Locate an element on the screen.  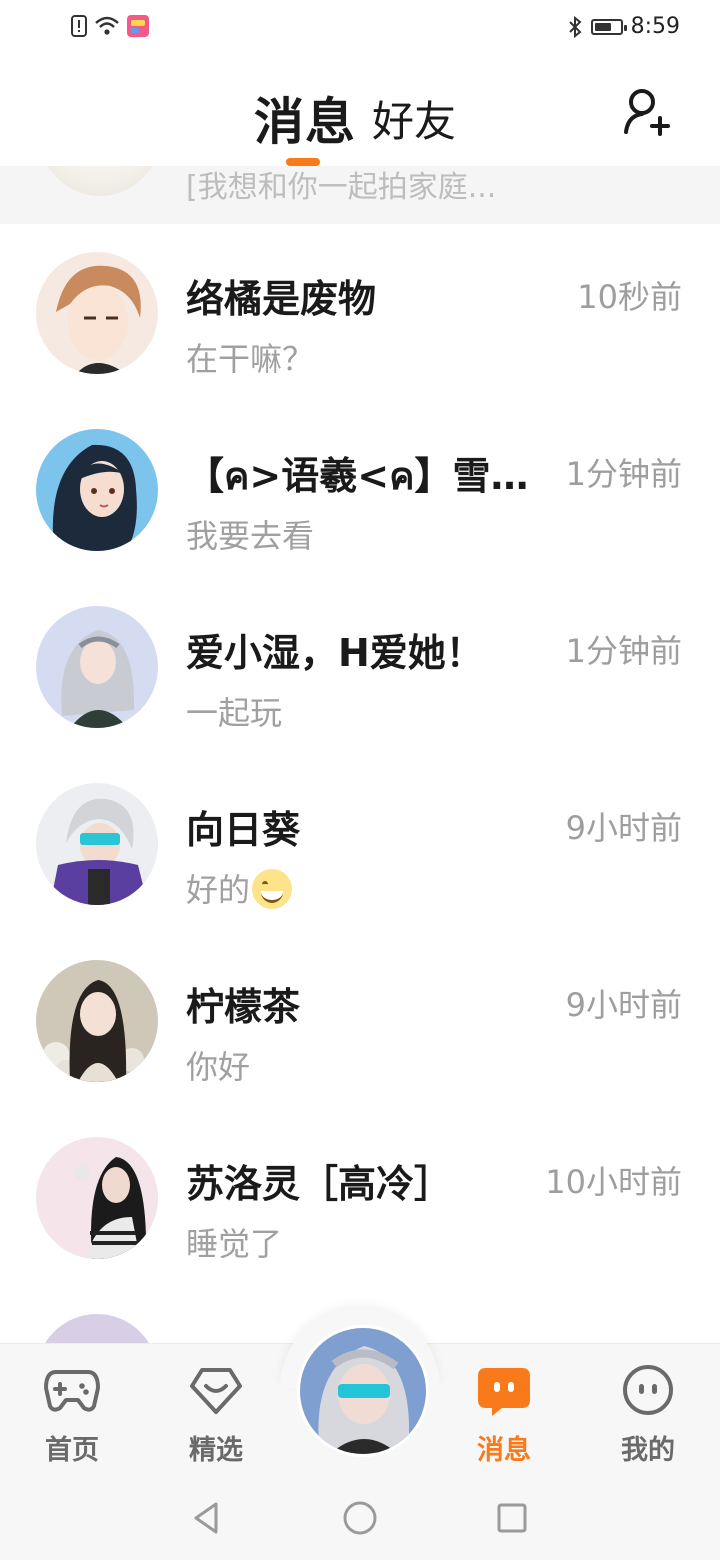
nav-me: 我的 is located at coordinates (648, 1414).